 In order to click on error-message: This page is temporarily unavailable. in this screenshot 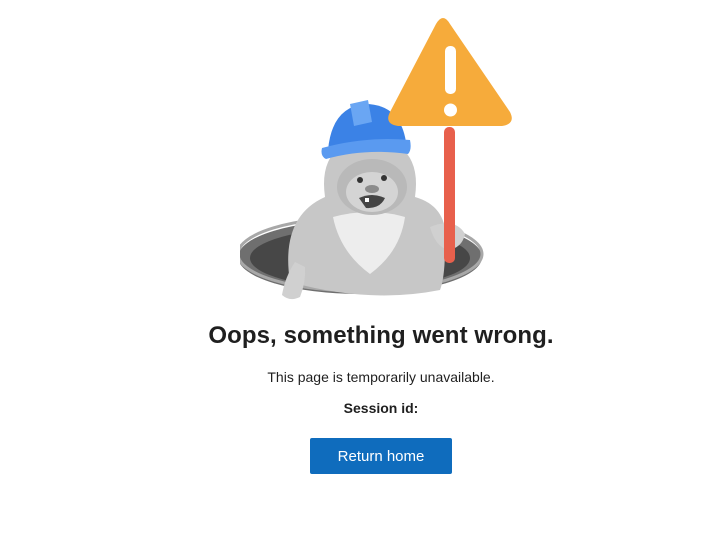, I will do `click(381, 377)`.